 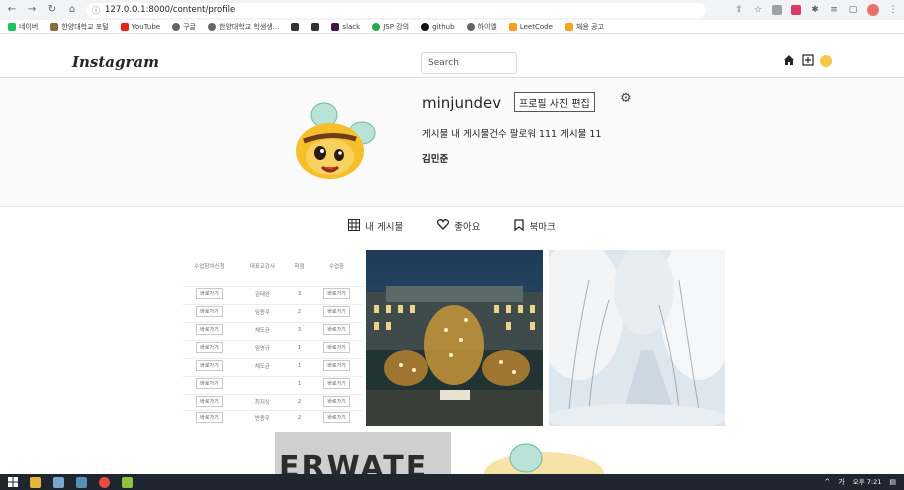 What do you see at coordinates (96, 10) in the screenshot?
I see `info-icon: ⓘ` at bounding box center [96, 10].